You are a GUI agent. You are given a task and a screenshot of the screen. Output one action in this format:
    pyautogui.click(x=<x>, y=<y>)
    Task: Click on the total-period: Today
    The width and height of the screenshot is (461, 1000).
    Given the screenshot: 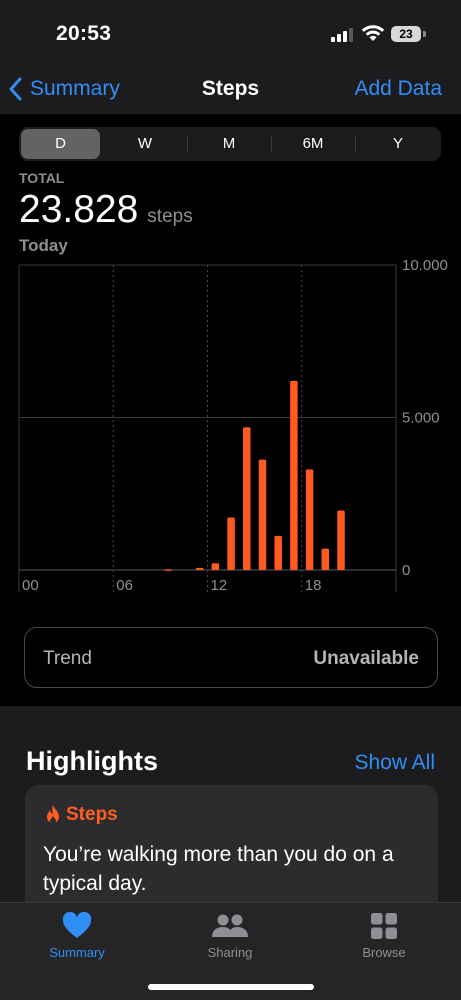 What is the action you would take?
    pyautogui.click(x=43, y=245)
    